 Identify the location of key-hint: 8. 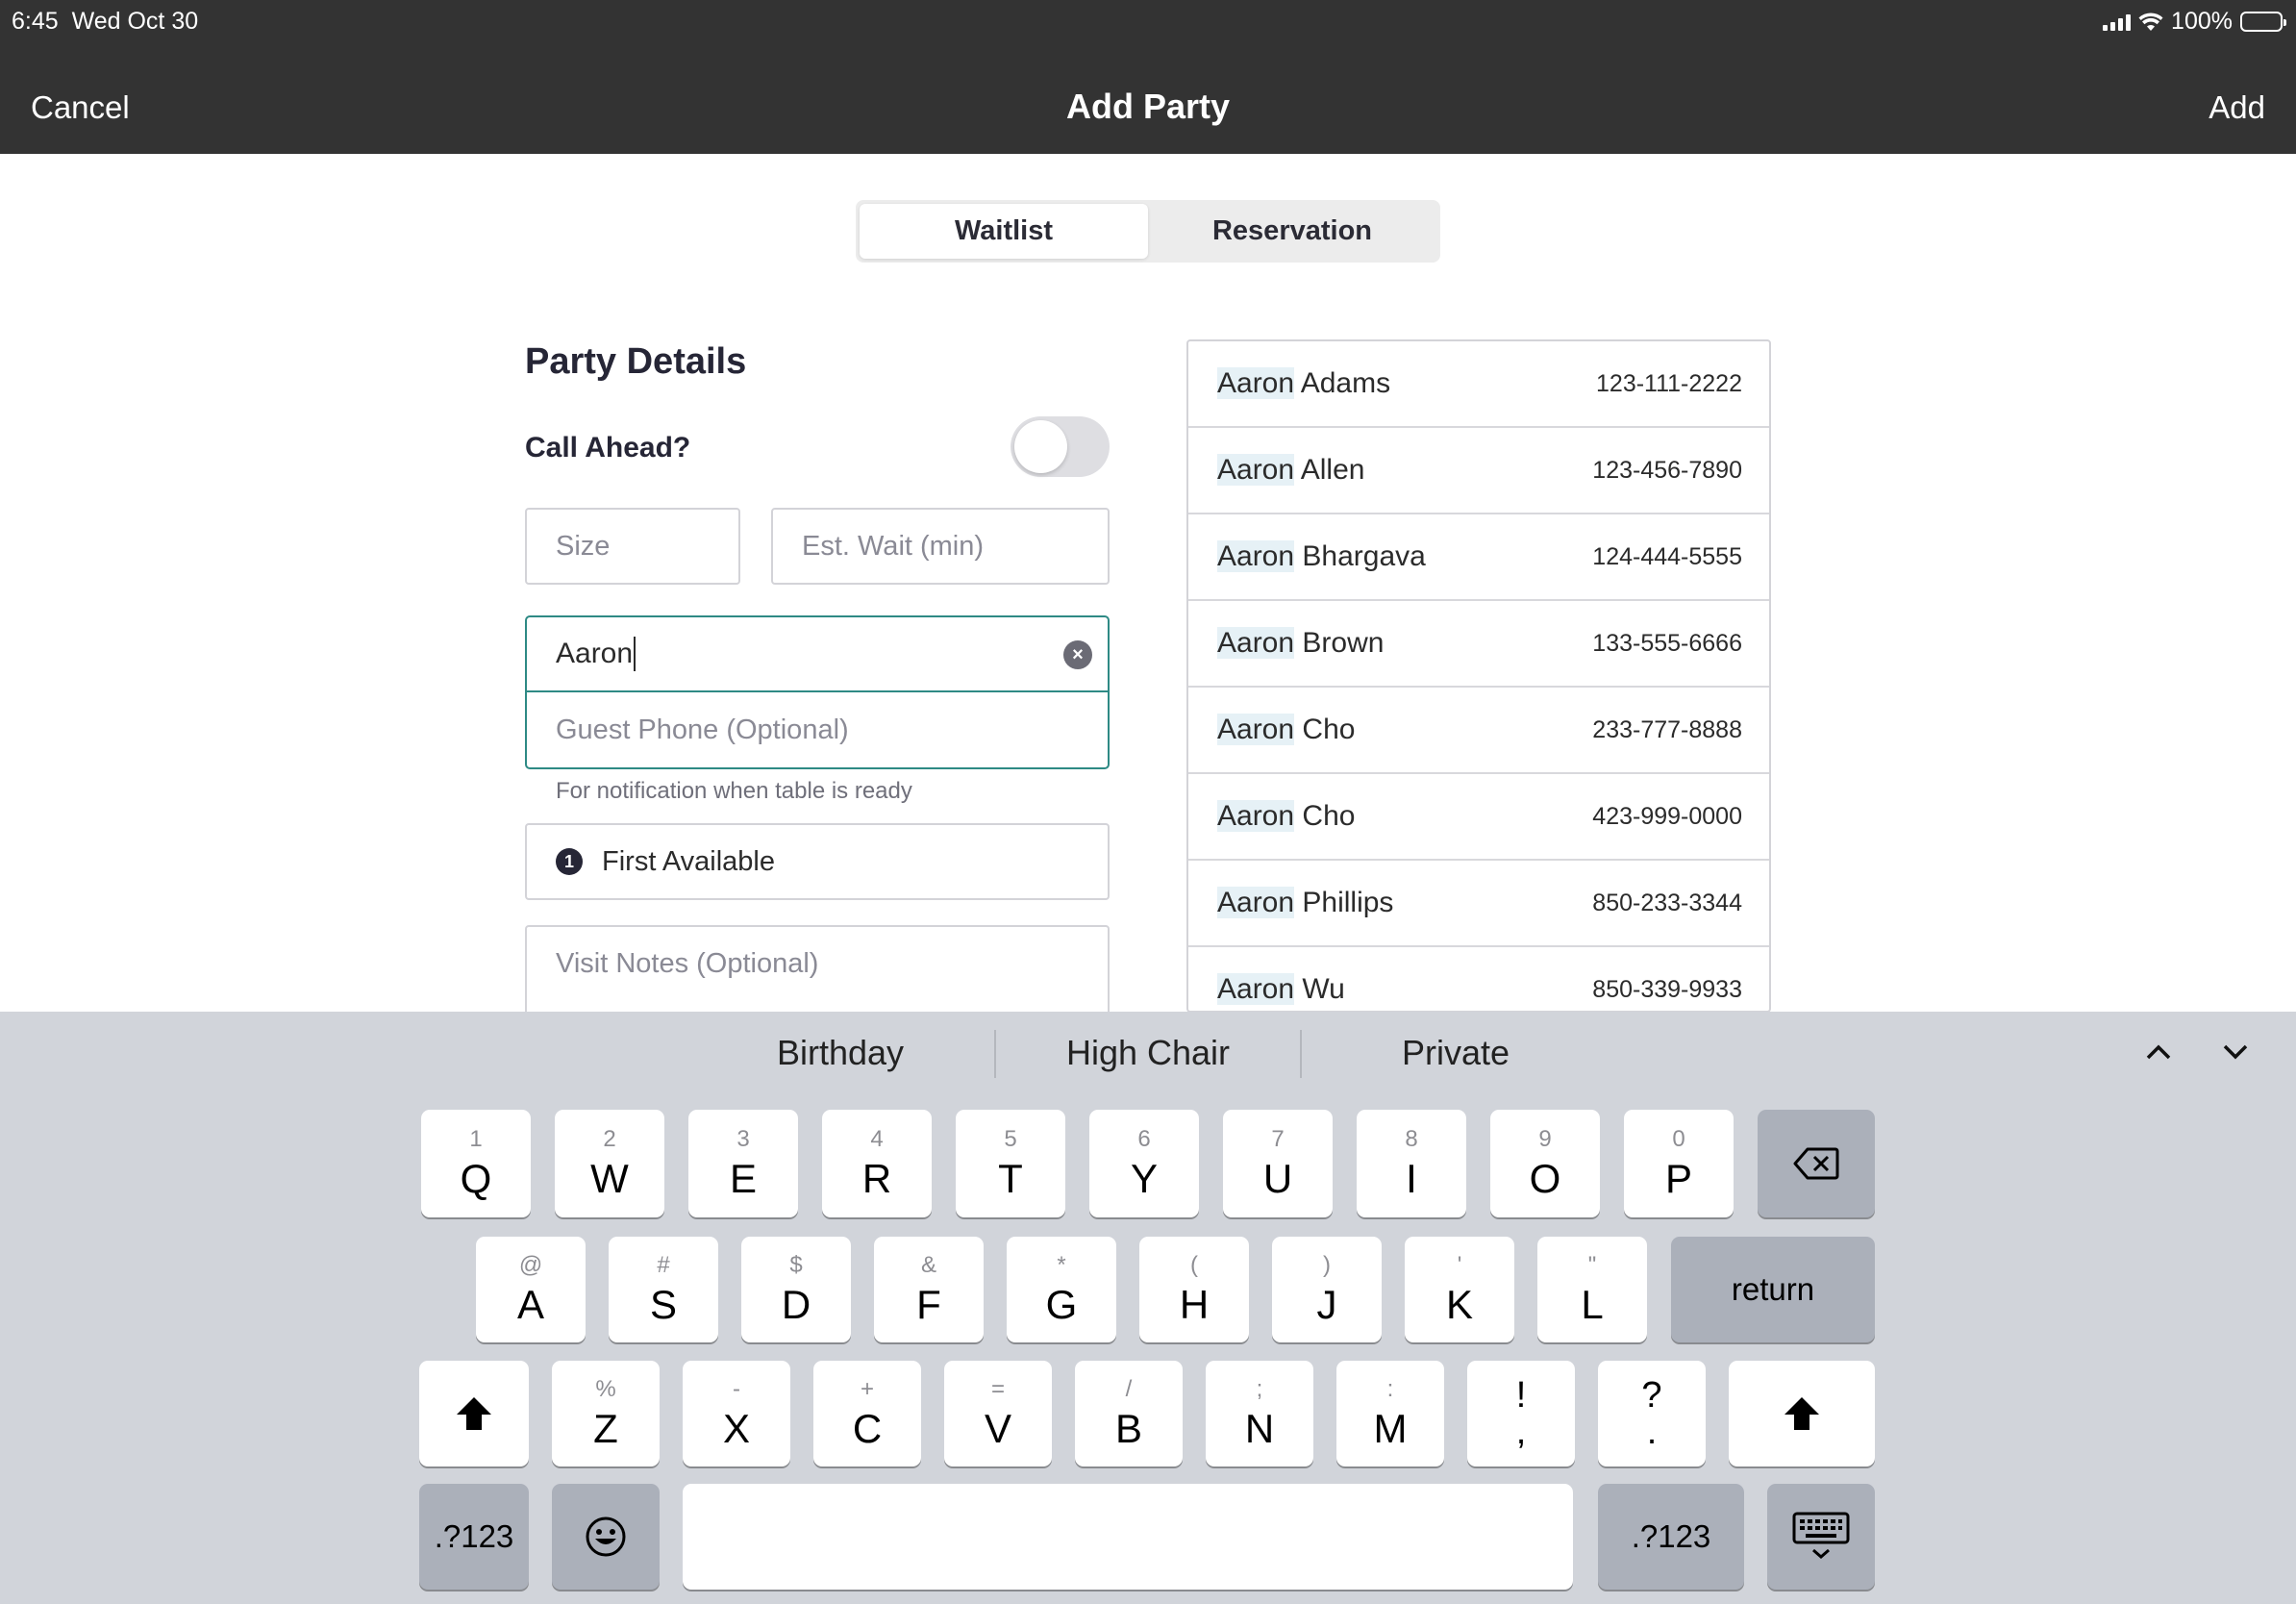
(1411, 1139).